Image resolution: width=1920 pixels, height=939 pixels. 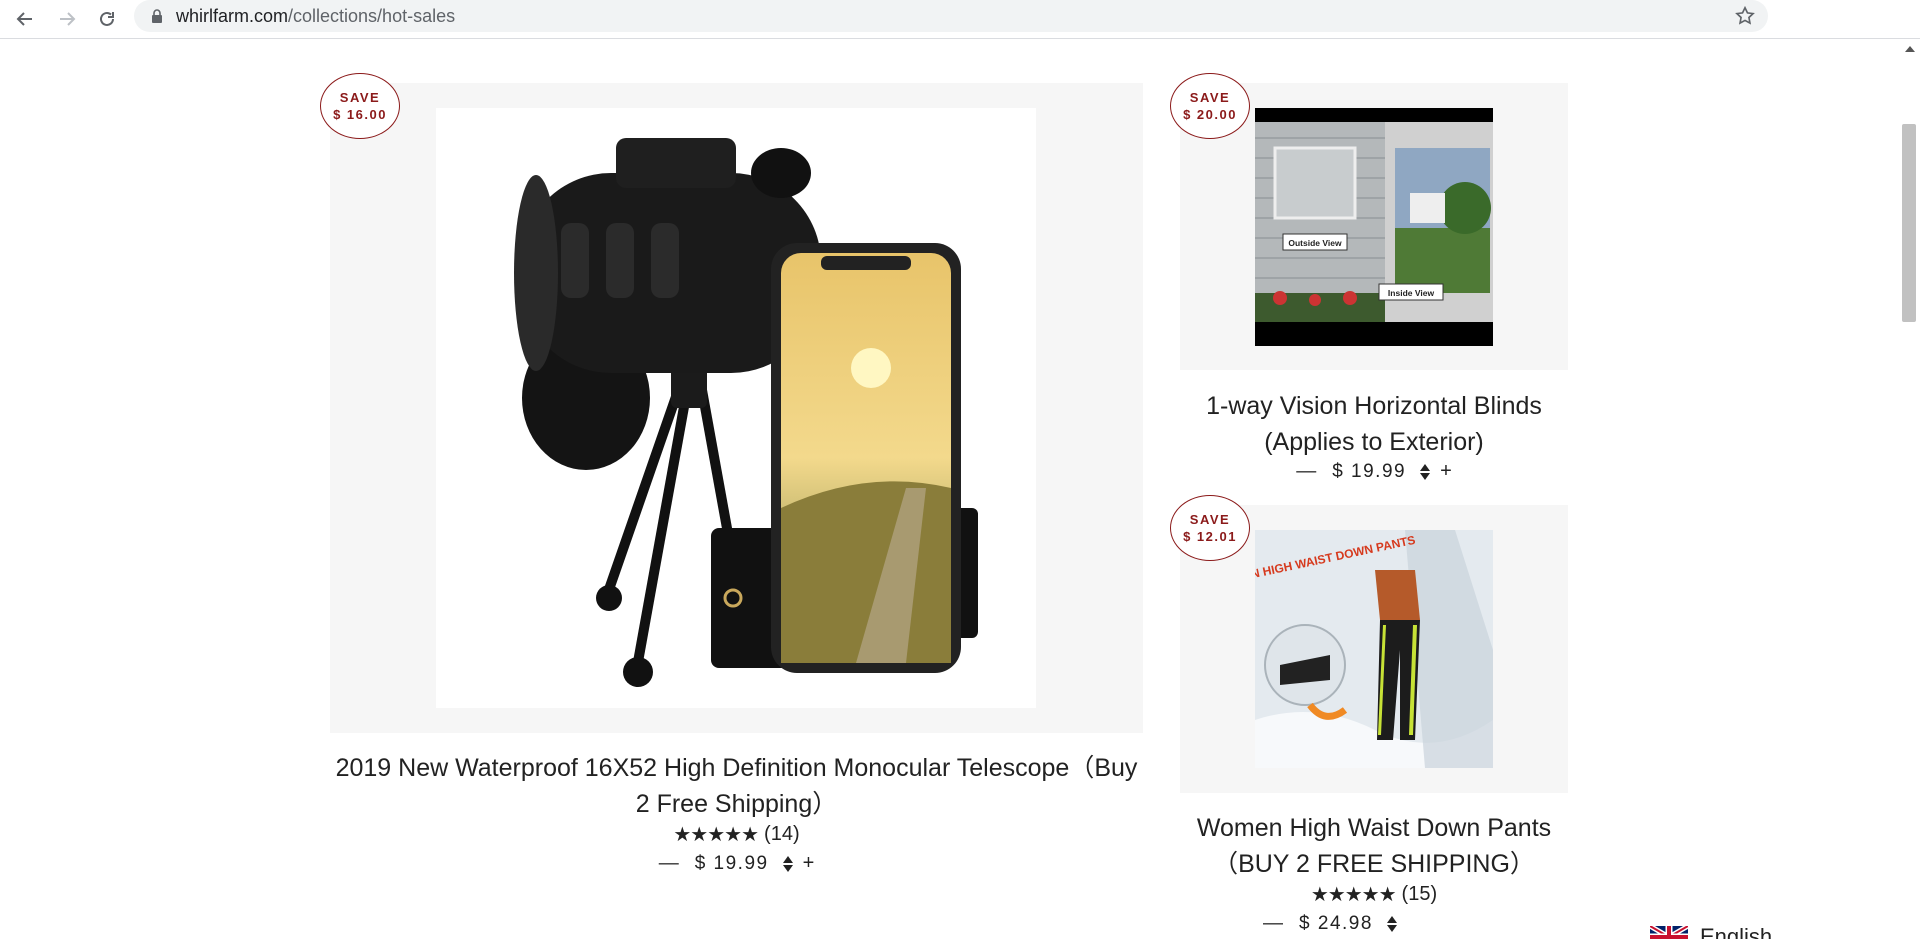 What do you see at coordinates (1374, 227) in the screenshot?
I see `blinds-image: Outside View Inside View` at bounding box center [1374, 227].